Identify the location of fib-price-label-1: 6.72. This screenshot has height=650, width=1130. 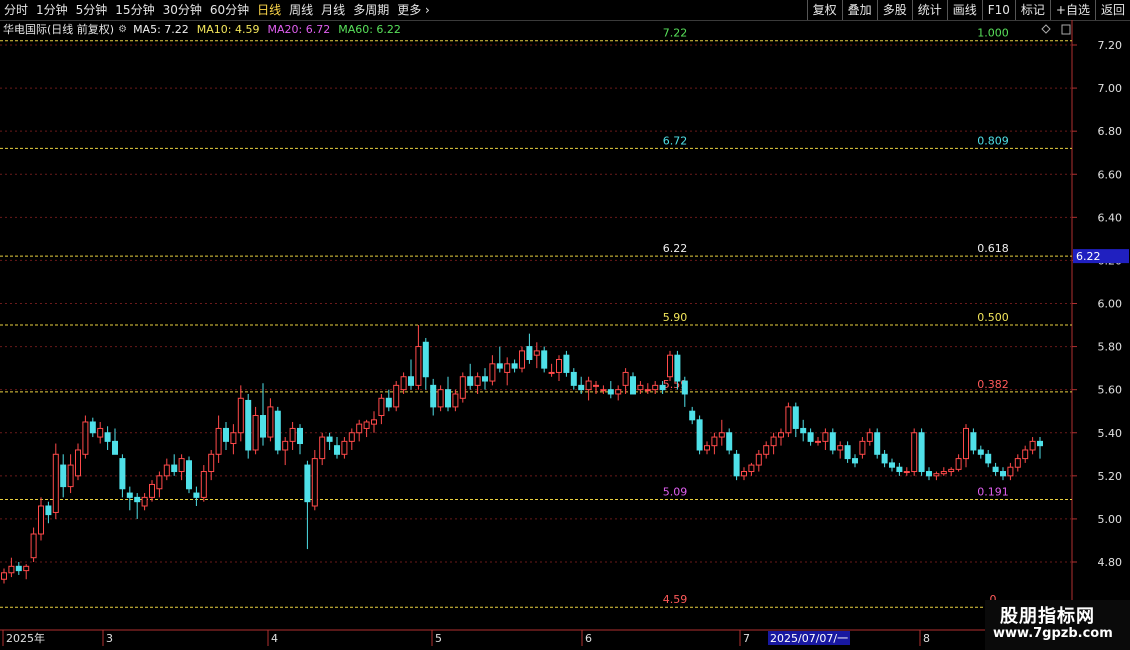
(675, 140).